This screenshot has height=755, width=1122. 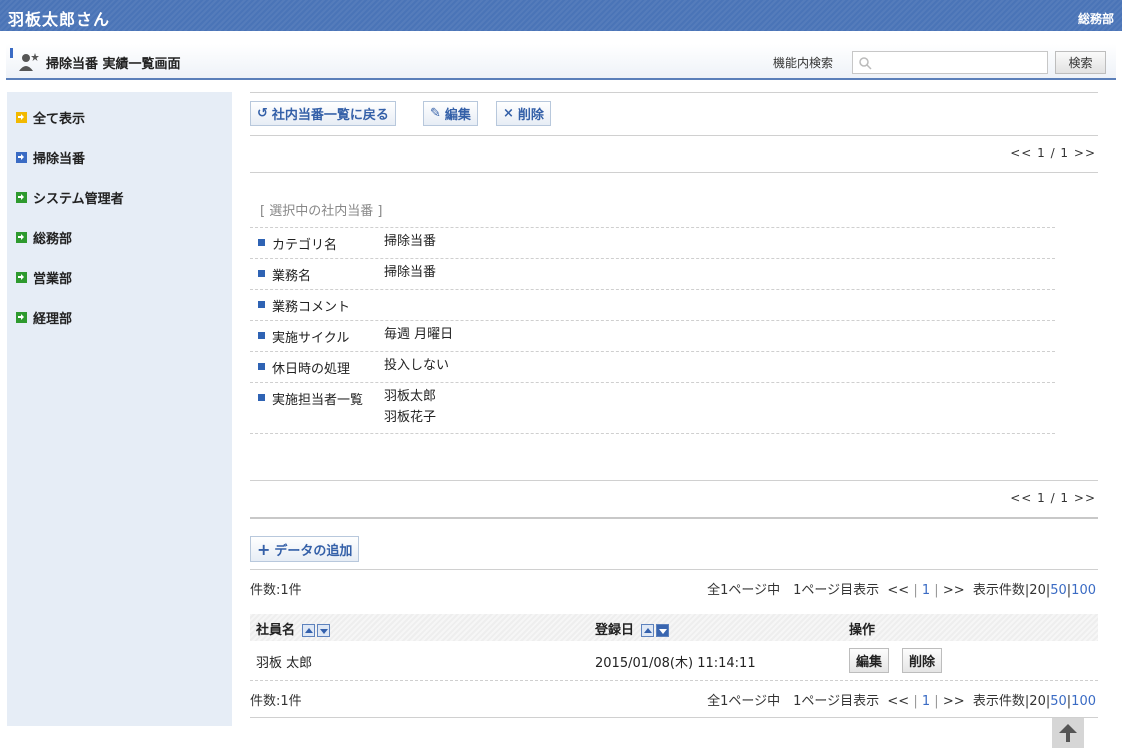 What do you see at coordinates (1053, 498) in the screenshot?
I see `pager-bottom: << 1 / 1 >>` at bounding box center [1053, 498].